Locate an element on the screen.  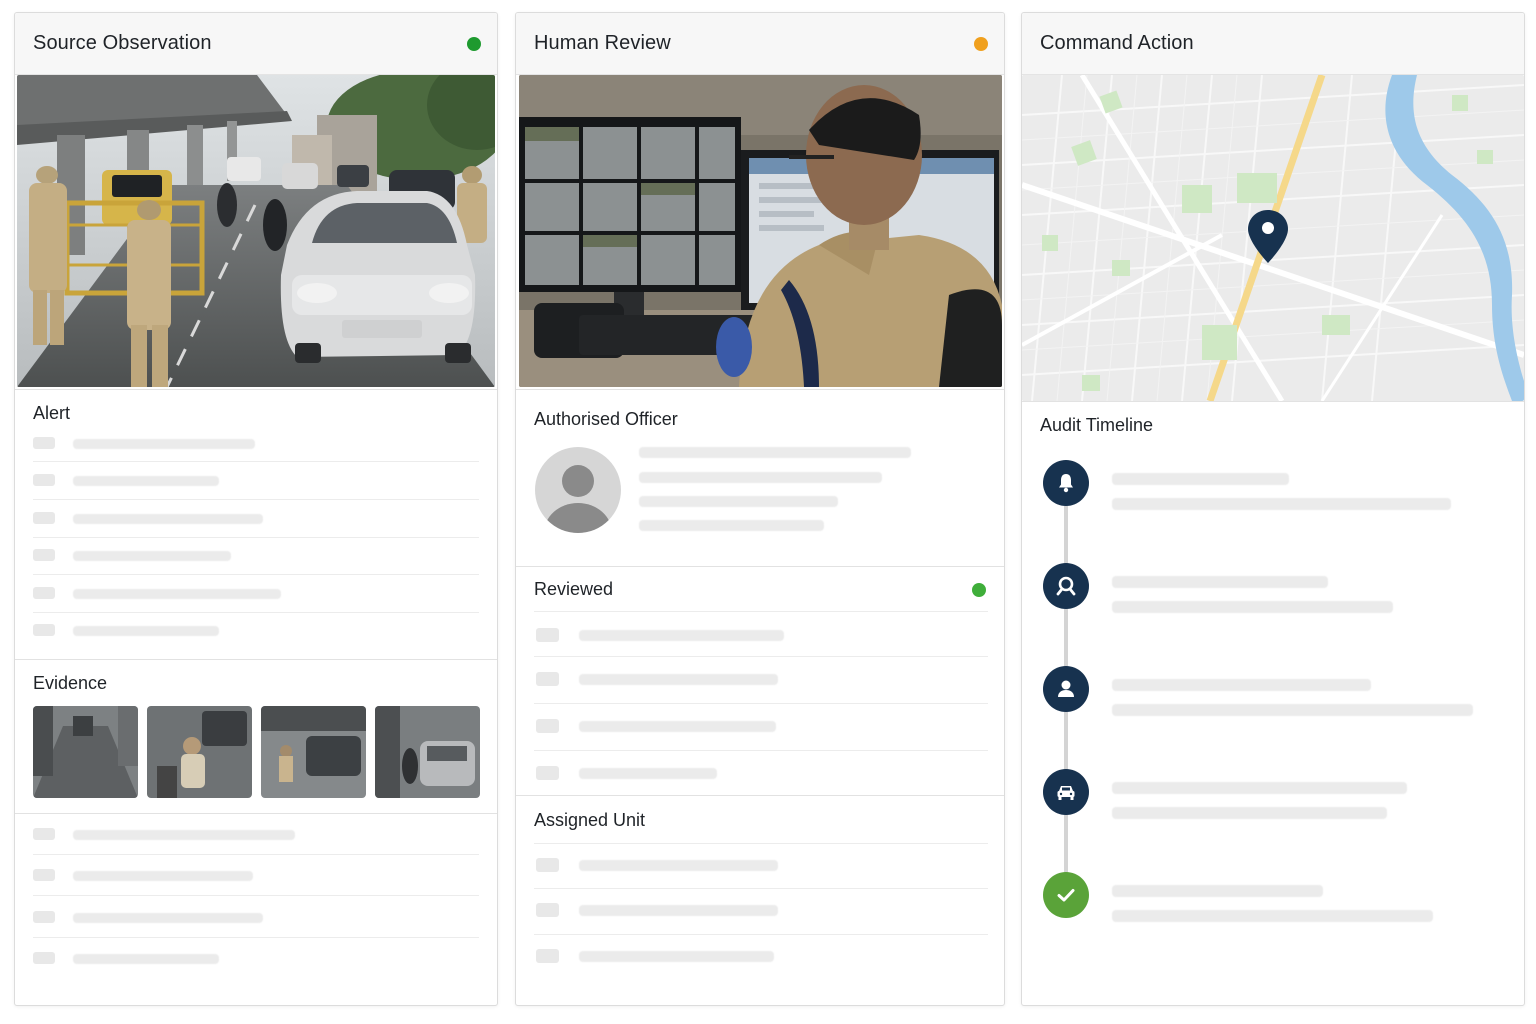
user-icon is located at coordinates (1066, 689).